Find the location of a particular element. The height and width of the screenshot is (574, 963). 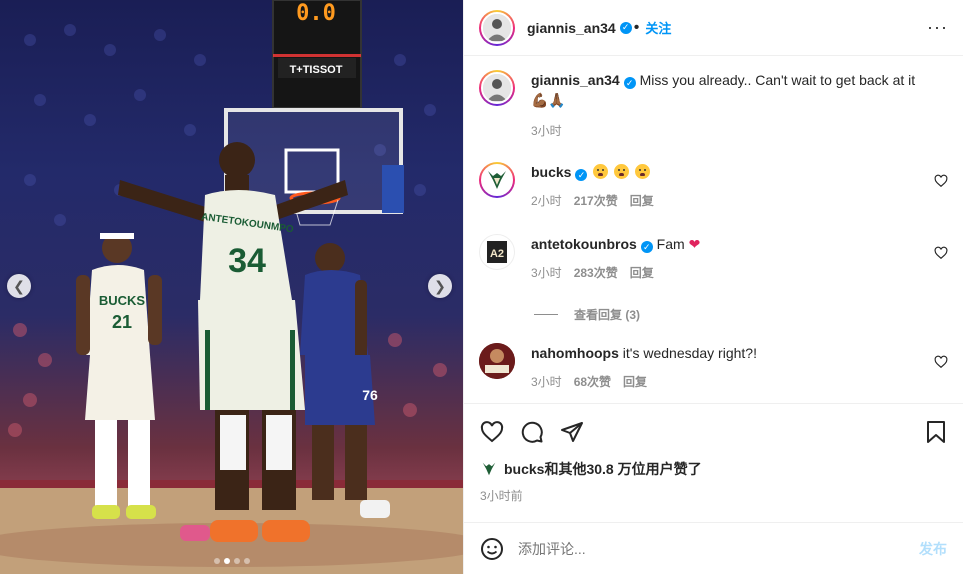

comment-text: it's wednesday right?! is located at coordinates (689, 353).